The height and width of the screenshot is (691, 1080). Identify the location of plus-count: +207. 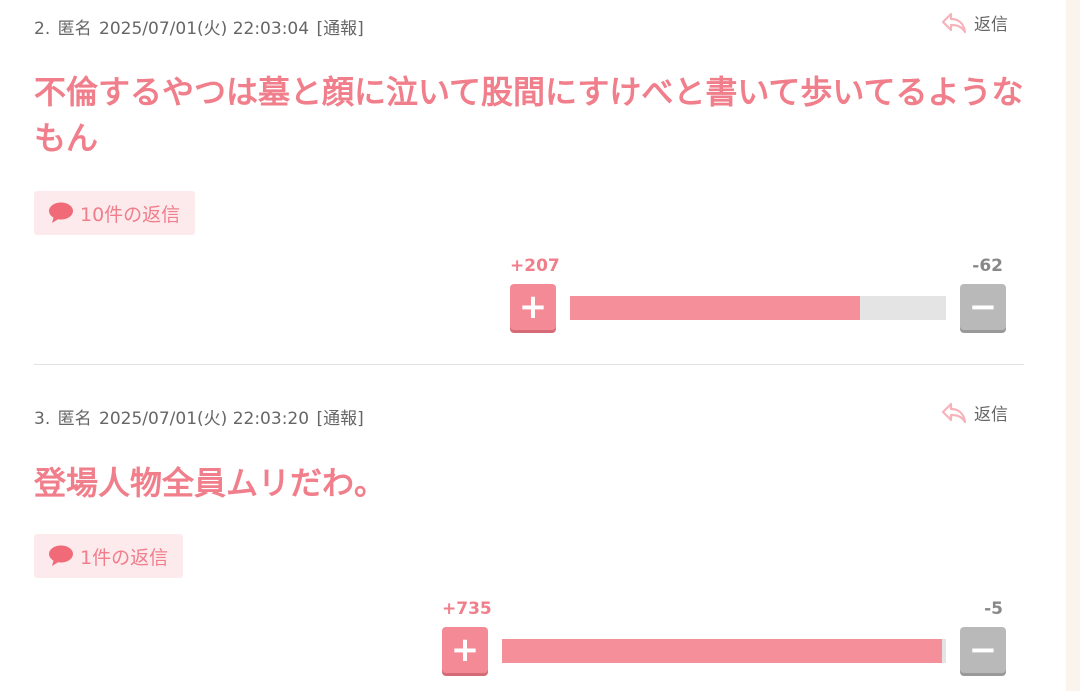
(535, 266).